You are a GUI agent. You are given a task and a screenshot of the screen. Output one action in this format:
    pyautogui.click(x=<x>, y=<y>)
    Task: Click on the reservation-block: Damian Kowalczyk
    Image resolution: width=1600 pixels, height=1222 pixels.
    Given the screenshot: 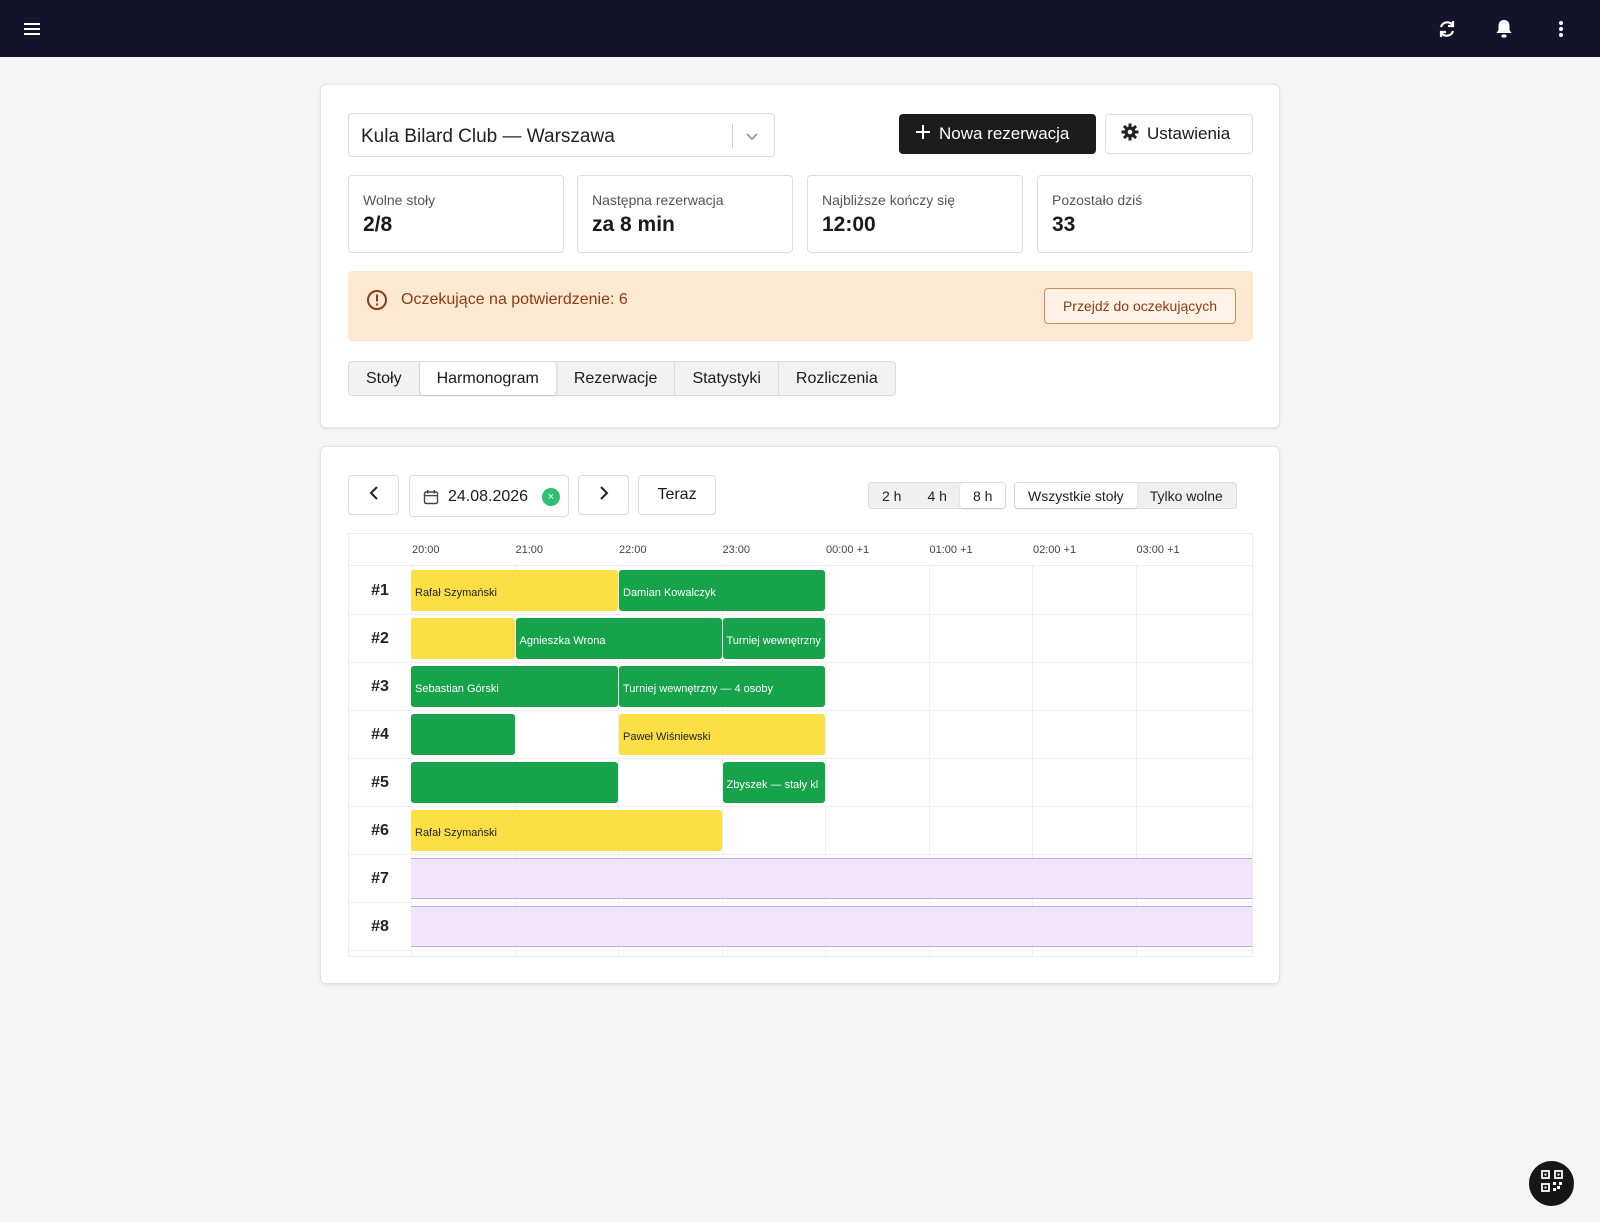 What is the action you would take?
    pyautogui.click(x=722, y=590)
    